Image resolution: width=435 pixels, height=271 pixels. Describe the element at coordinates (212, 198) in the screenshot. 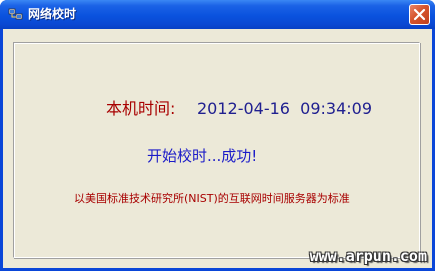

I see `nist-note-text: 以美国标准技术研究所(NIST)的互联网时间服务器为标准` at that location.